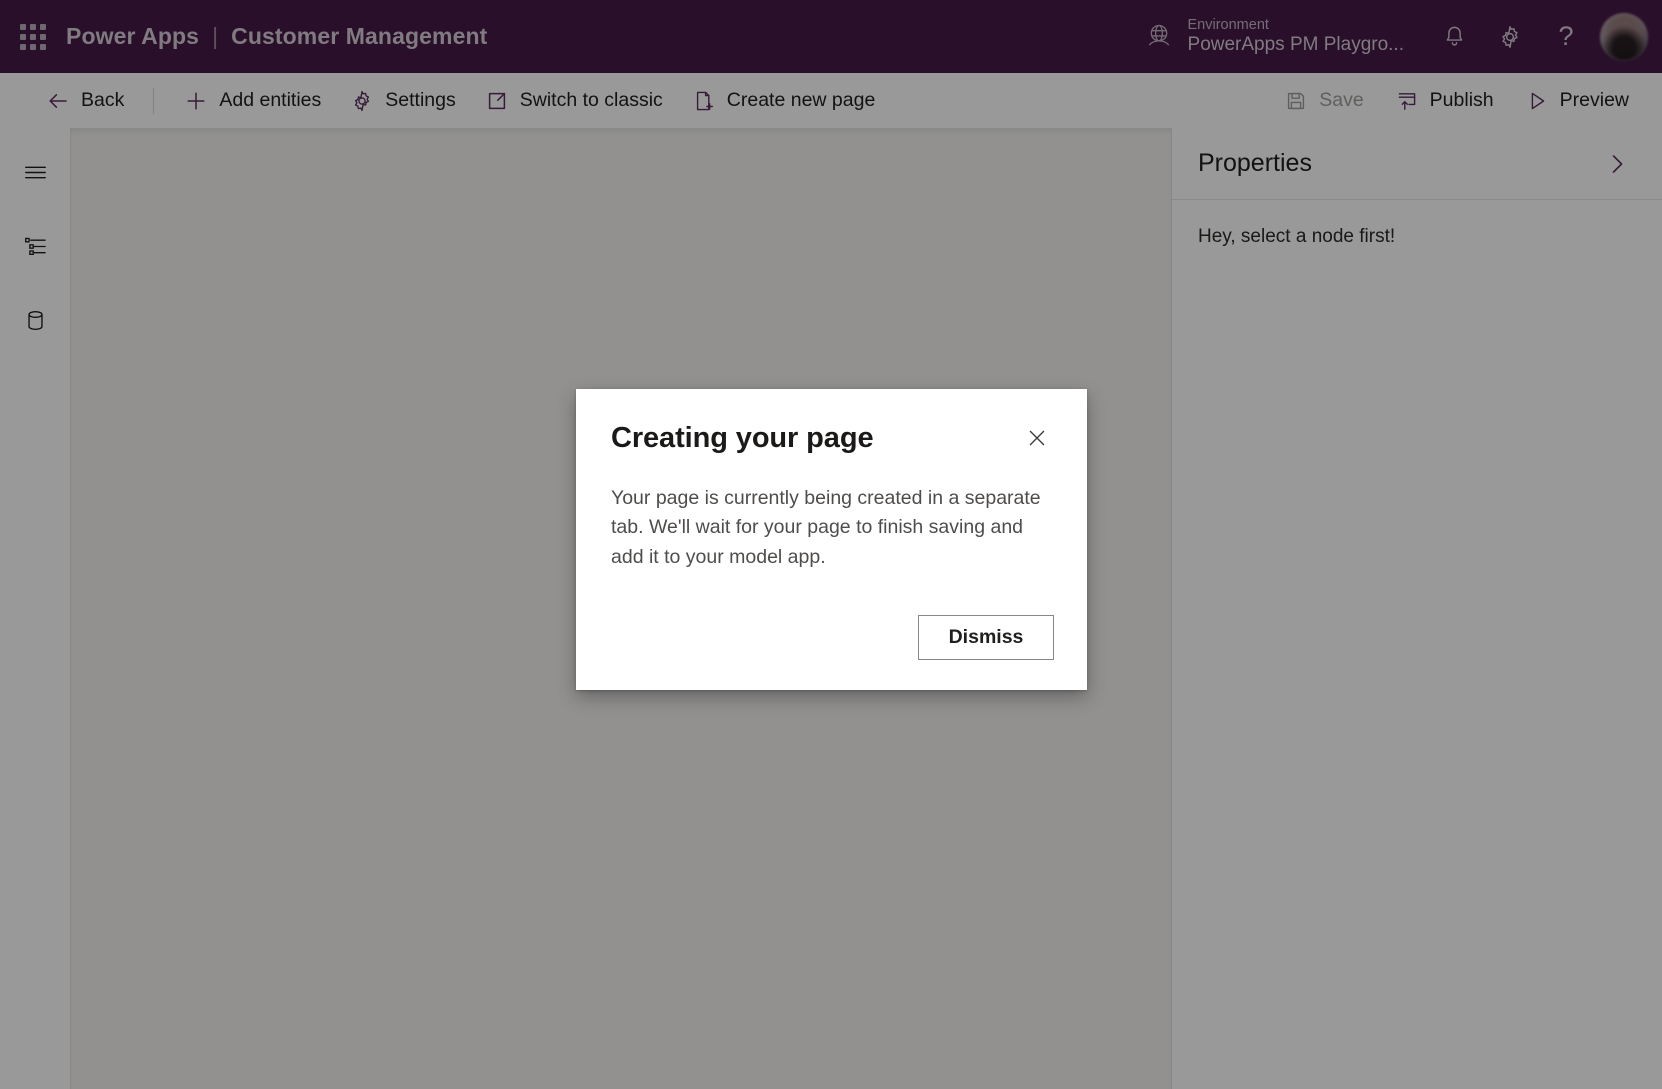 The image size is (1662, 1089). What do you see at coordinates (832, 637) in the screenshot?
I see `dialog-actions: Dismiss` at bounding box center [832, 637].